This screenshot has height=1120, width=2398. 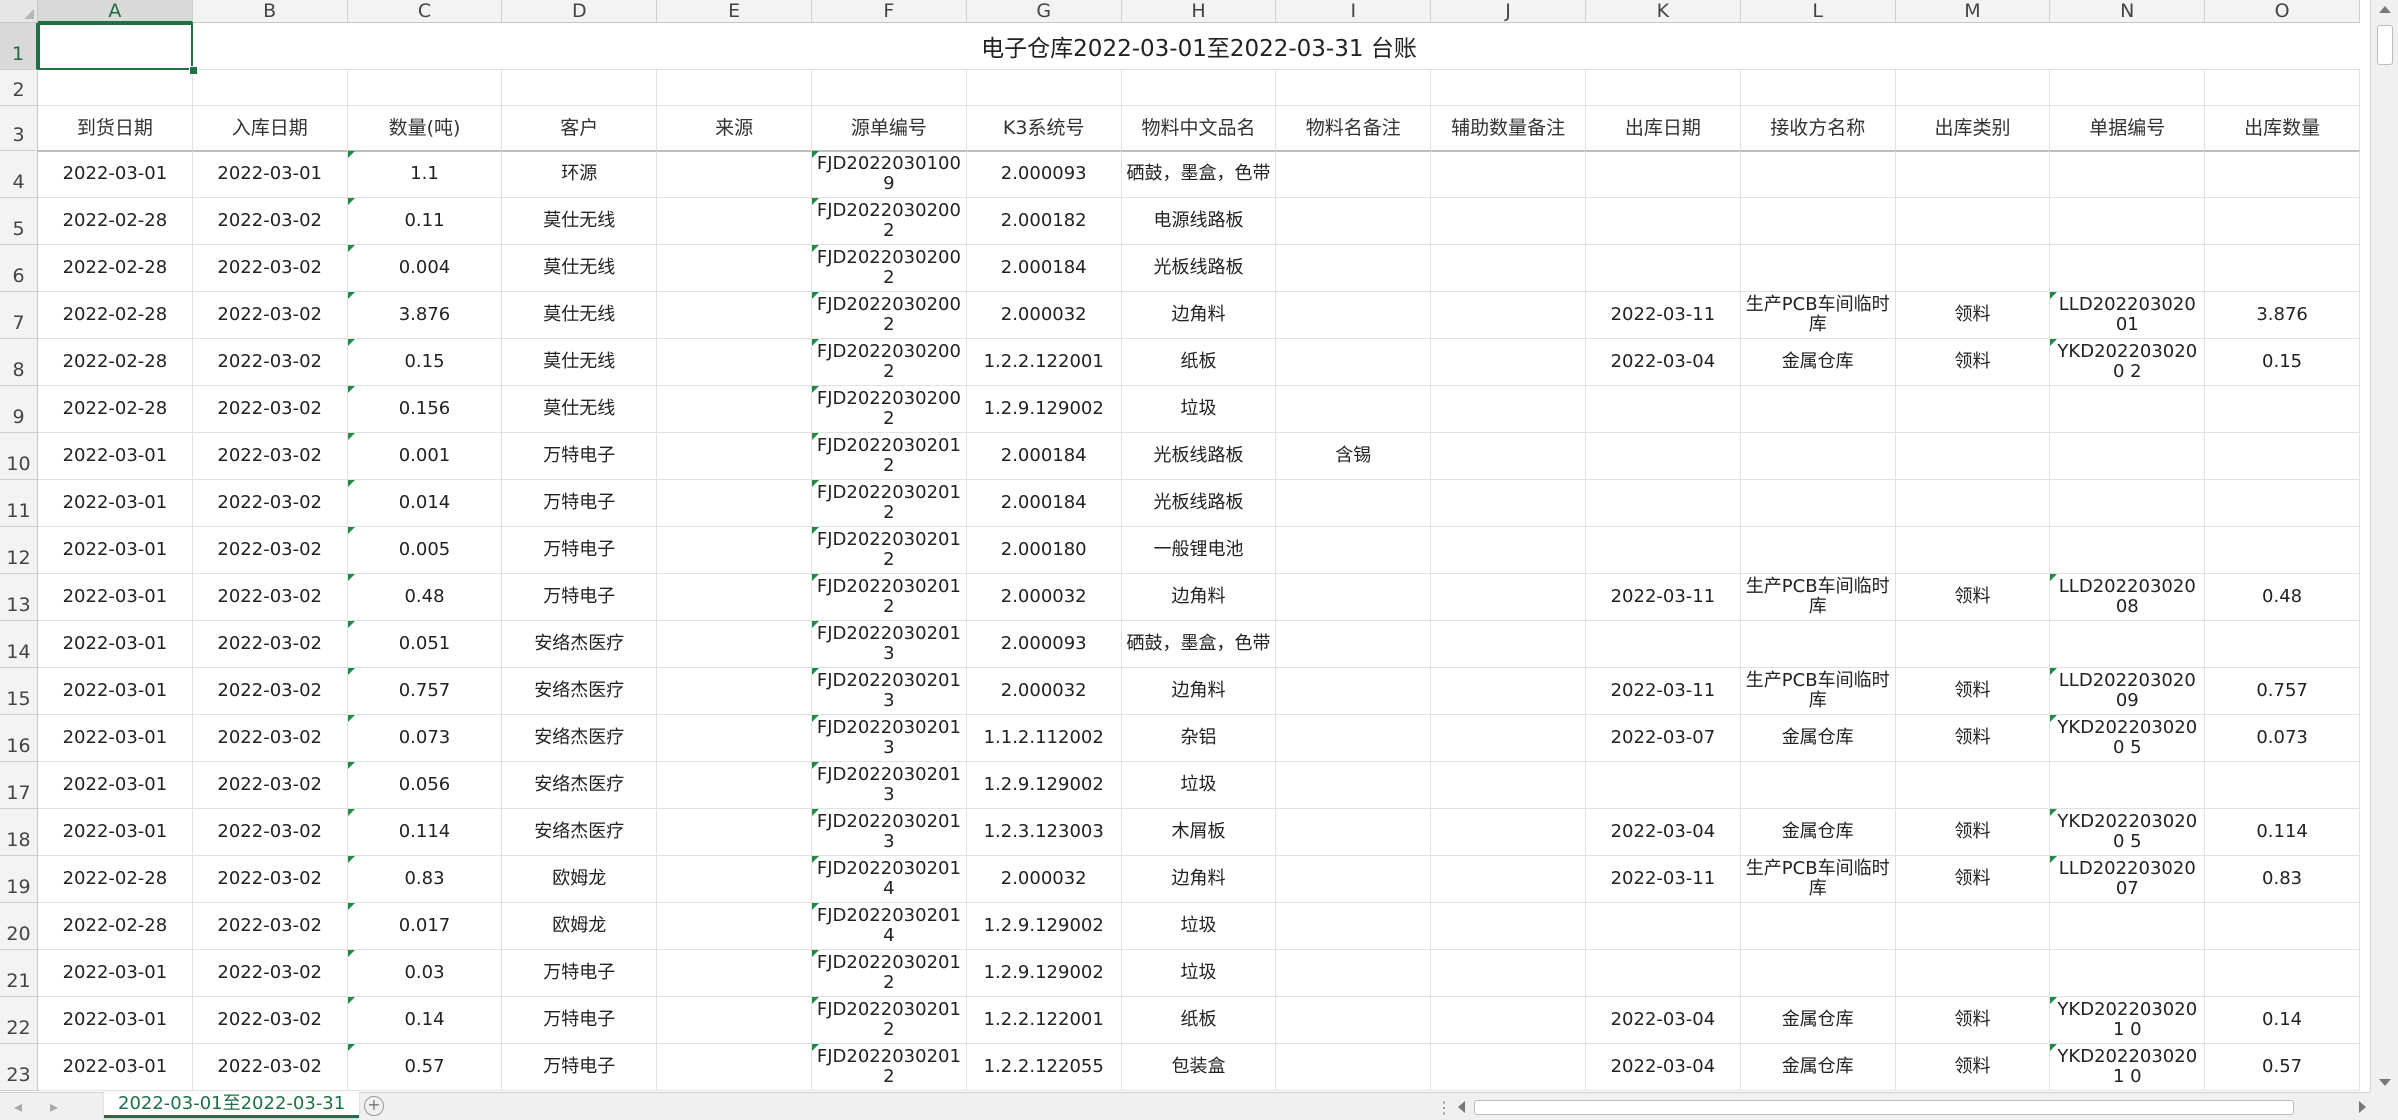 I want to click on row-header-18: 18, so click(x=19, y=832).